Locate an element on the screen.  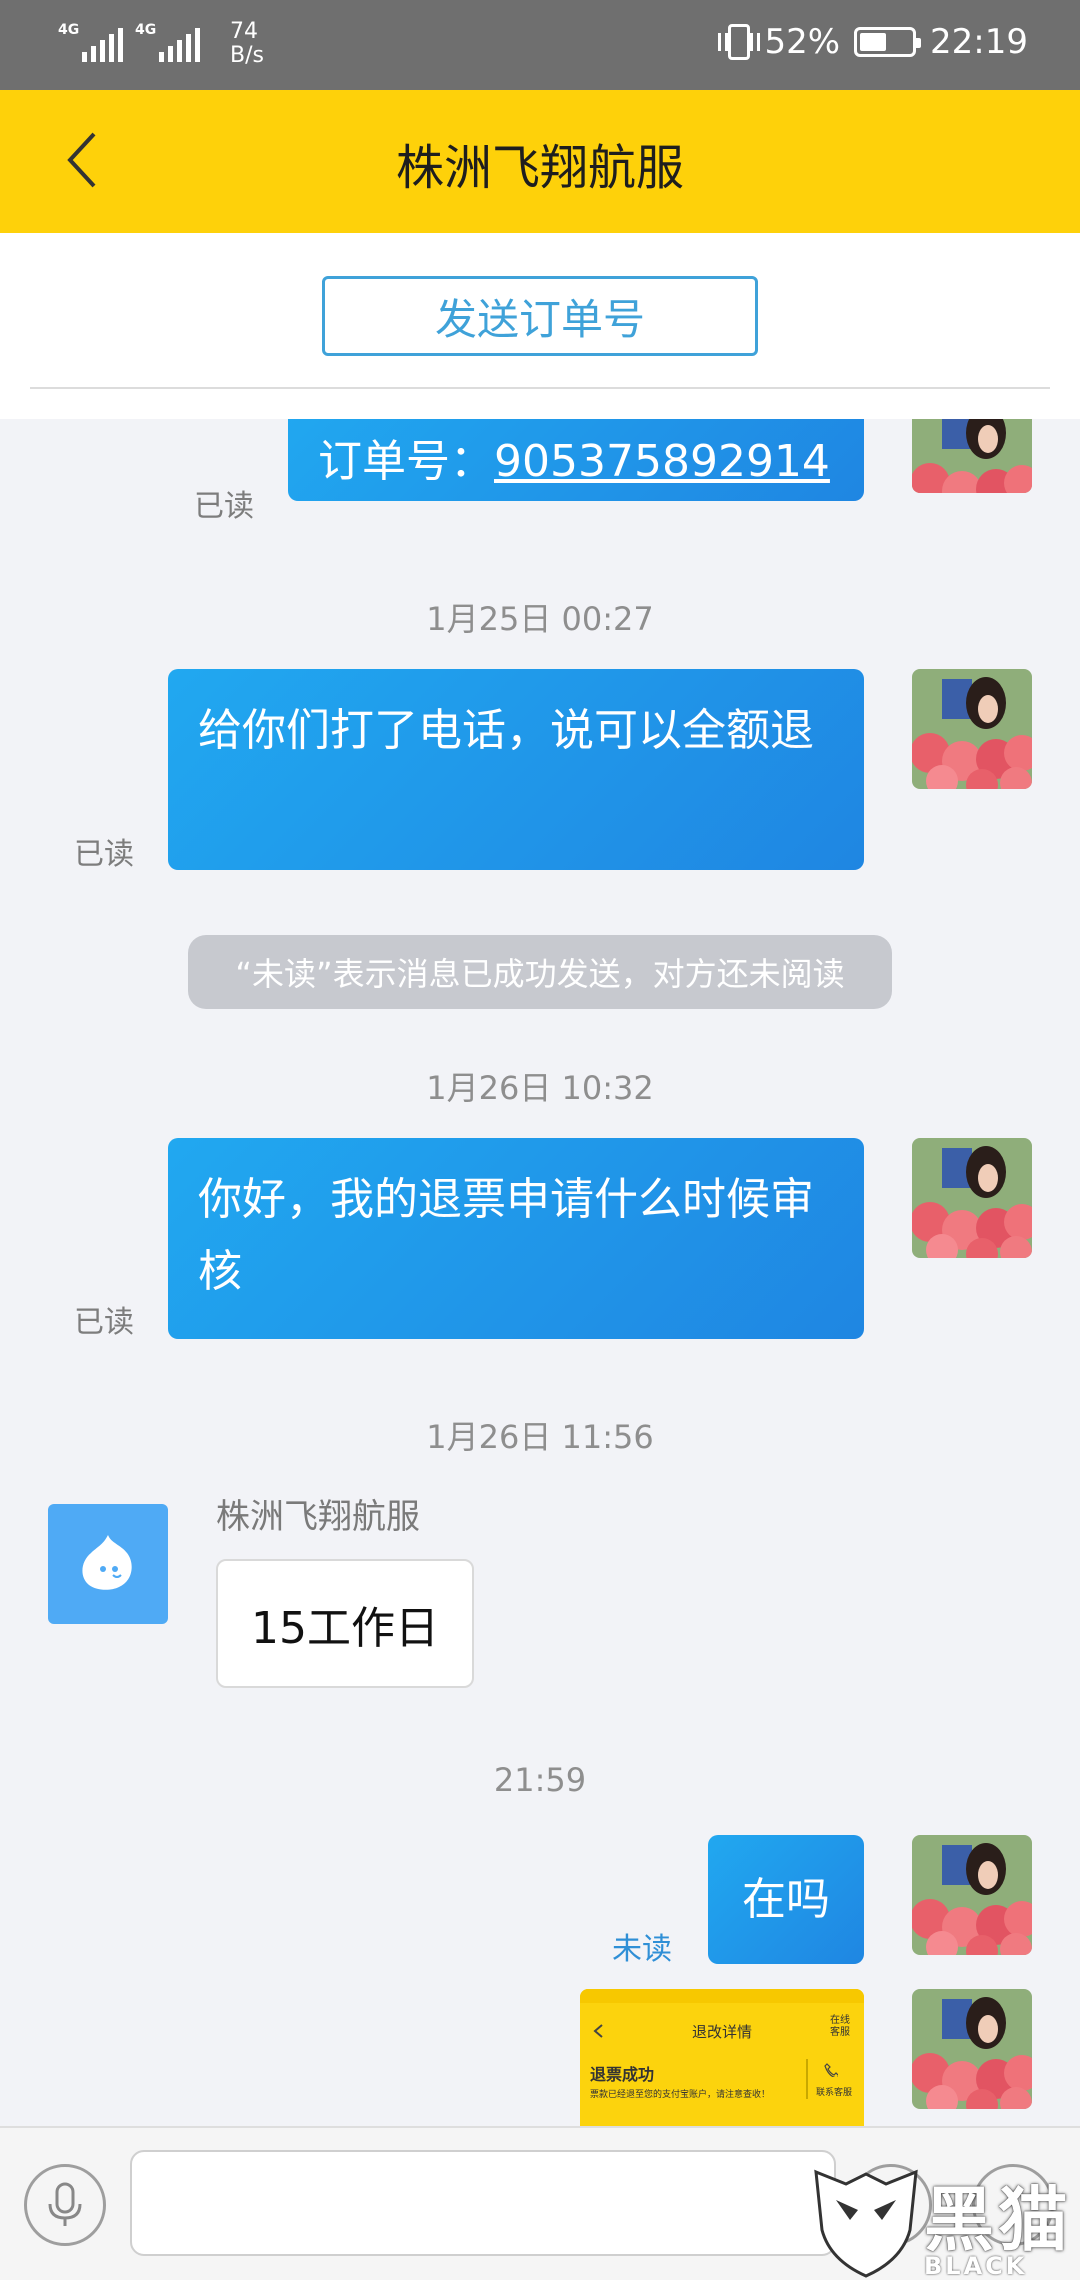
order-label: 订单号： is located at coordinates (406, 461).